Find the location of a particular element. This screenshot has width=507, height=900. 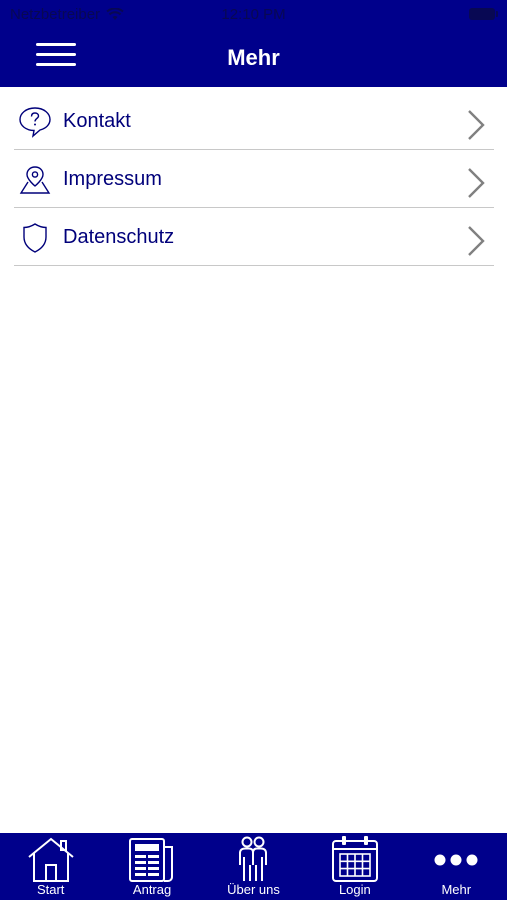

menu-item-label: Datenschutz is located at coordinates (119, 237).